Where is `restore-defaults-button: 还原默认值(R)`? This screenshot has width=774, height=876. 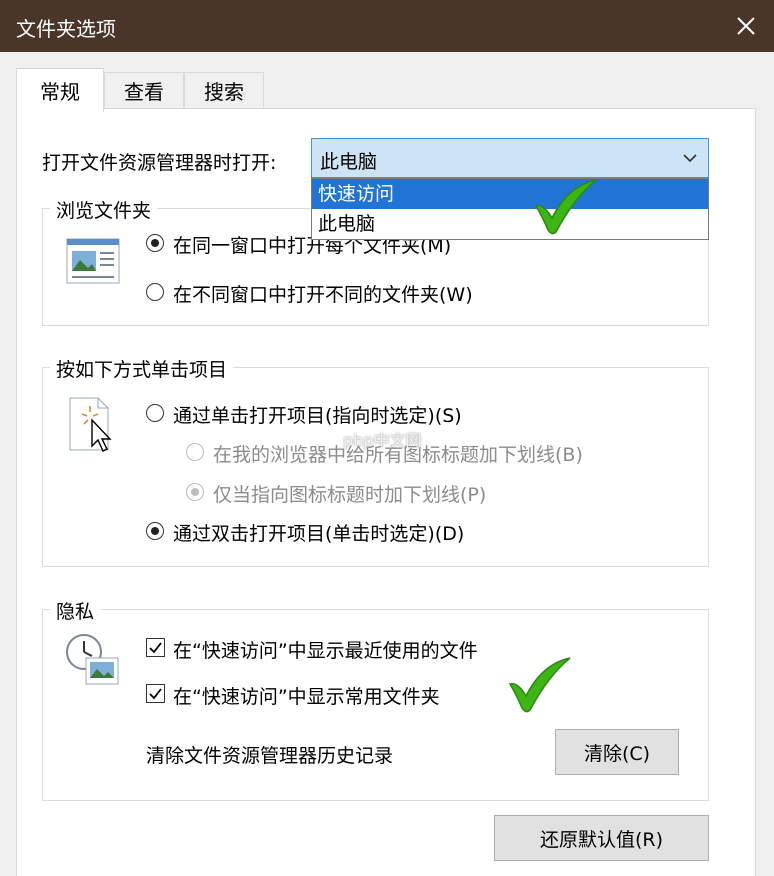
restore-defaults-button: 还原默认值(R) is located at coordinates (601, 838).